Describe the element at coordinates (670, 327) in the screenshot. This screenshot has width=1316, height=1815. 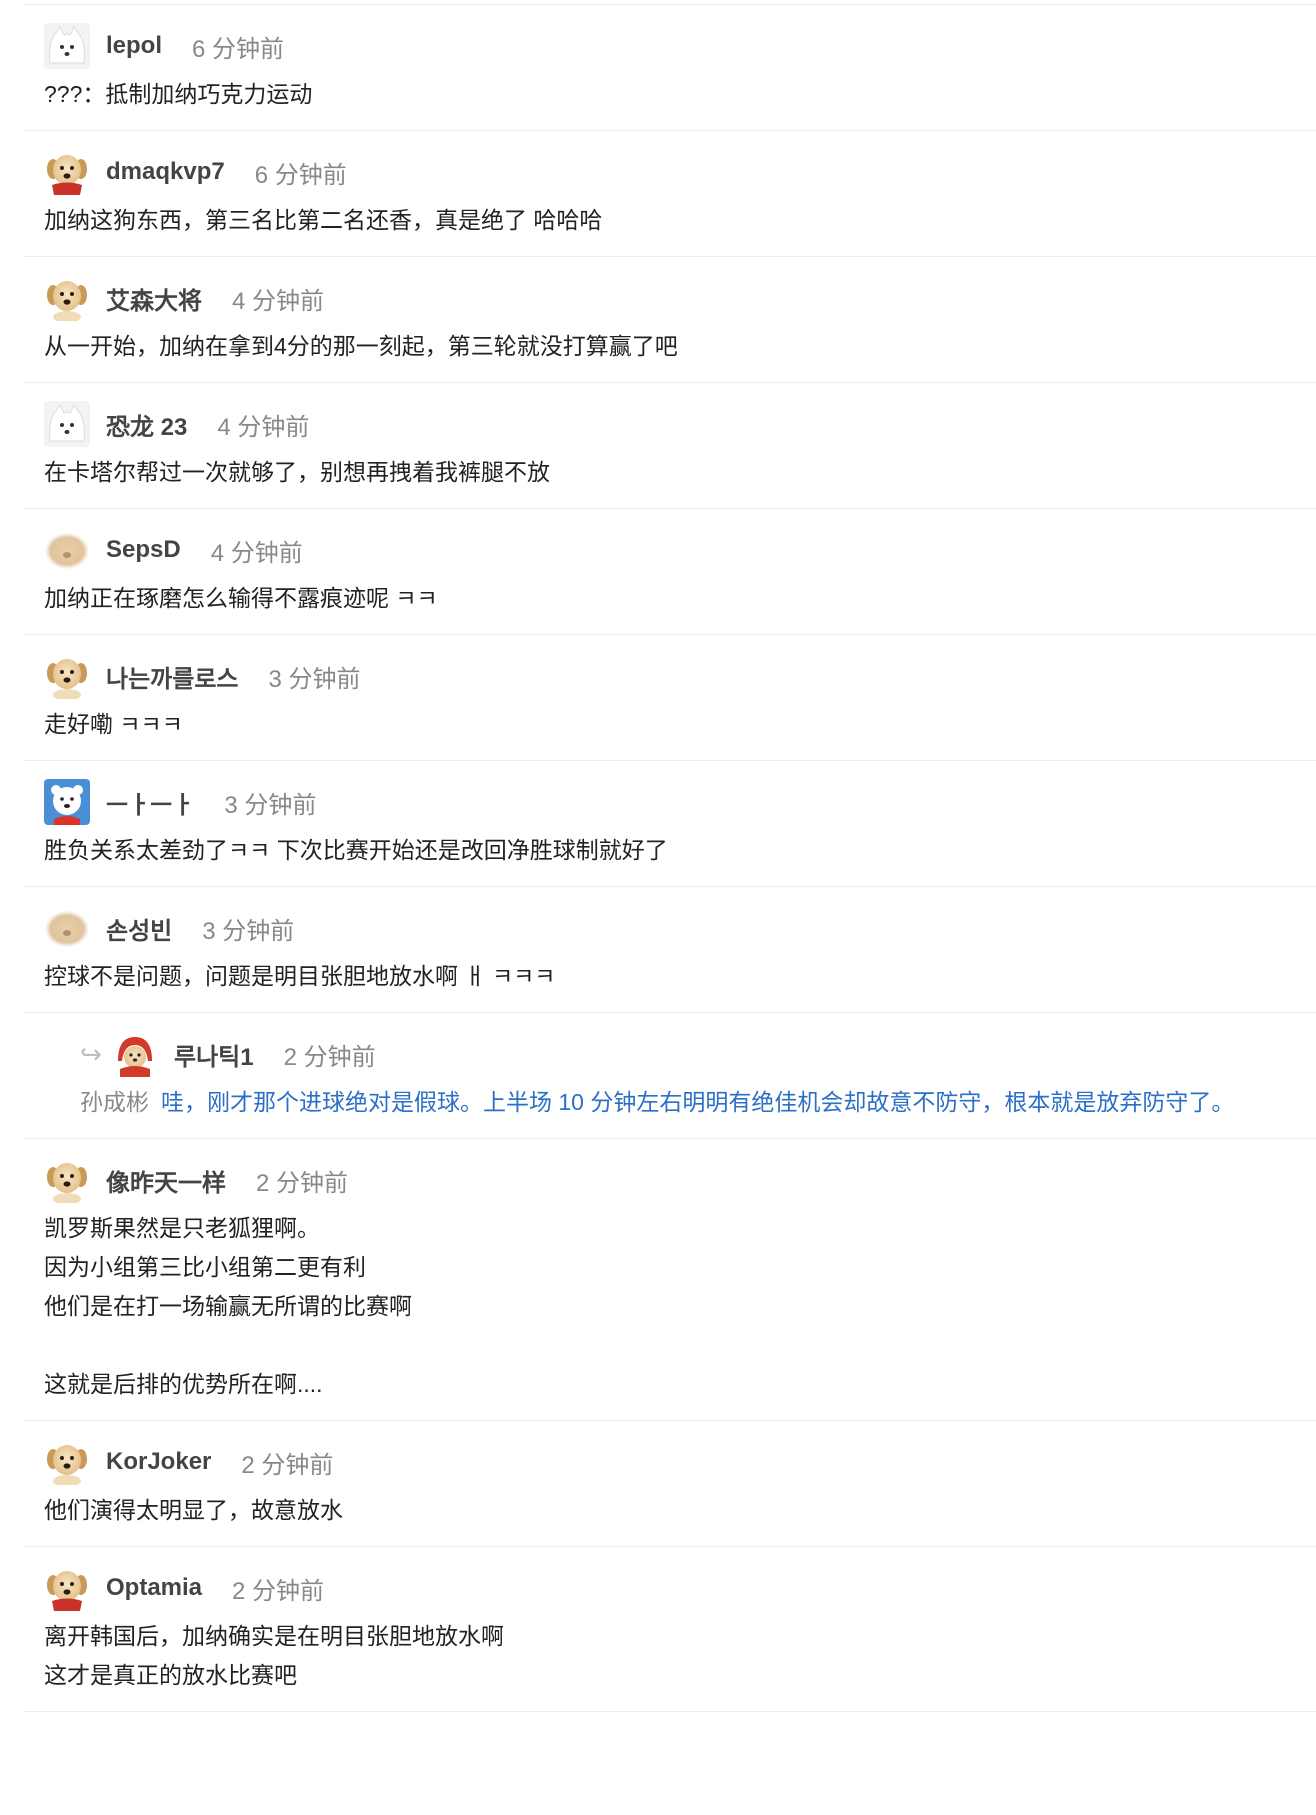
I see `comment-item: 艾森大将 4 分钟前从一开始，加纳在拿到4分的那一刻起，第三轮就没打算赢了吧` at that location.